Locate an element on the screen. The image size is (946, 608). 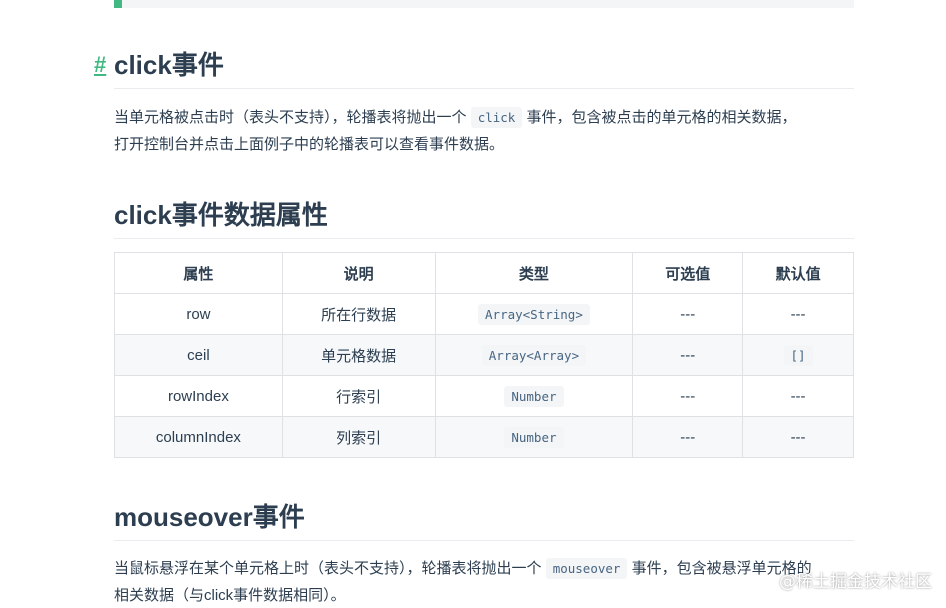
previous-code-block is located at coordinates (484, 4).